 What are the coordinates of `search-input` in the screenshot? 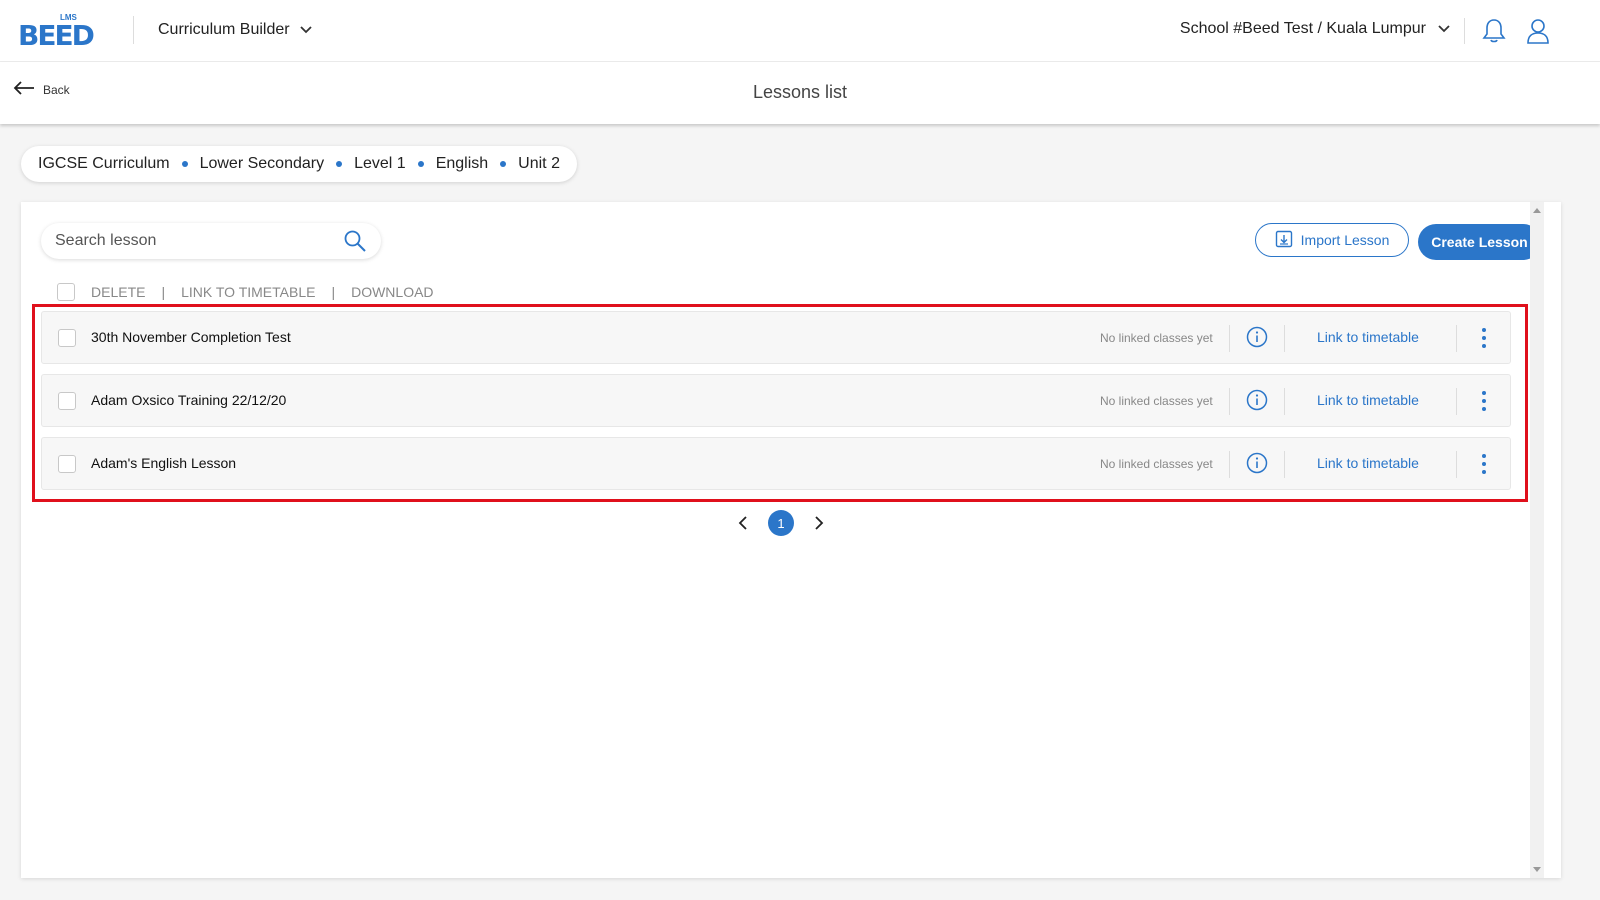 It's located at (190, 241).